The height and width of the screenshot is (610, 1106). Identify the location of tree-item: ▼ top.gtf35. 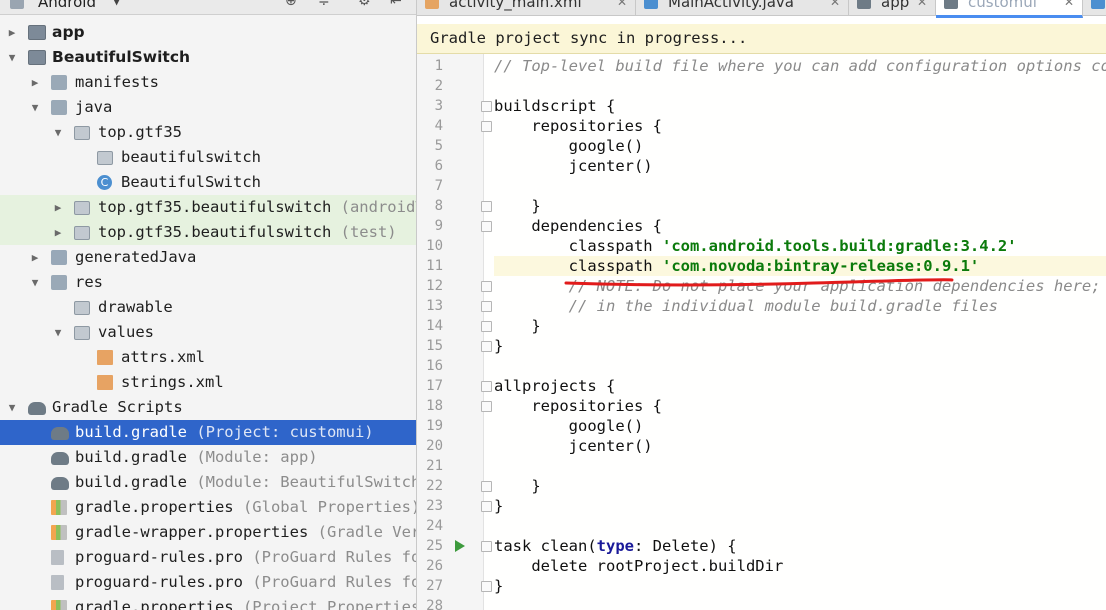
(208, 132).